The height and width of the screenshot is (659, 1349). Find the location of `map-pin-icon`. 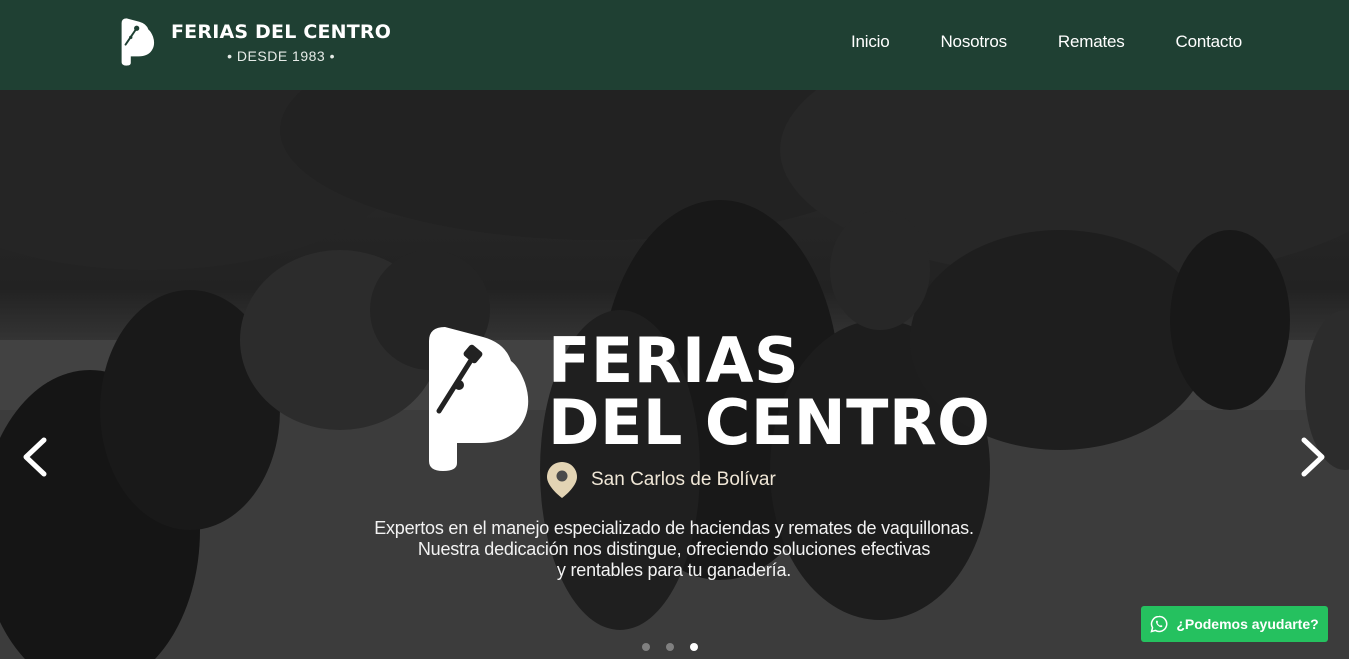

map-pin-icon is located at coordinates (562, 480).